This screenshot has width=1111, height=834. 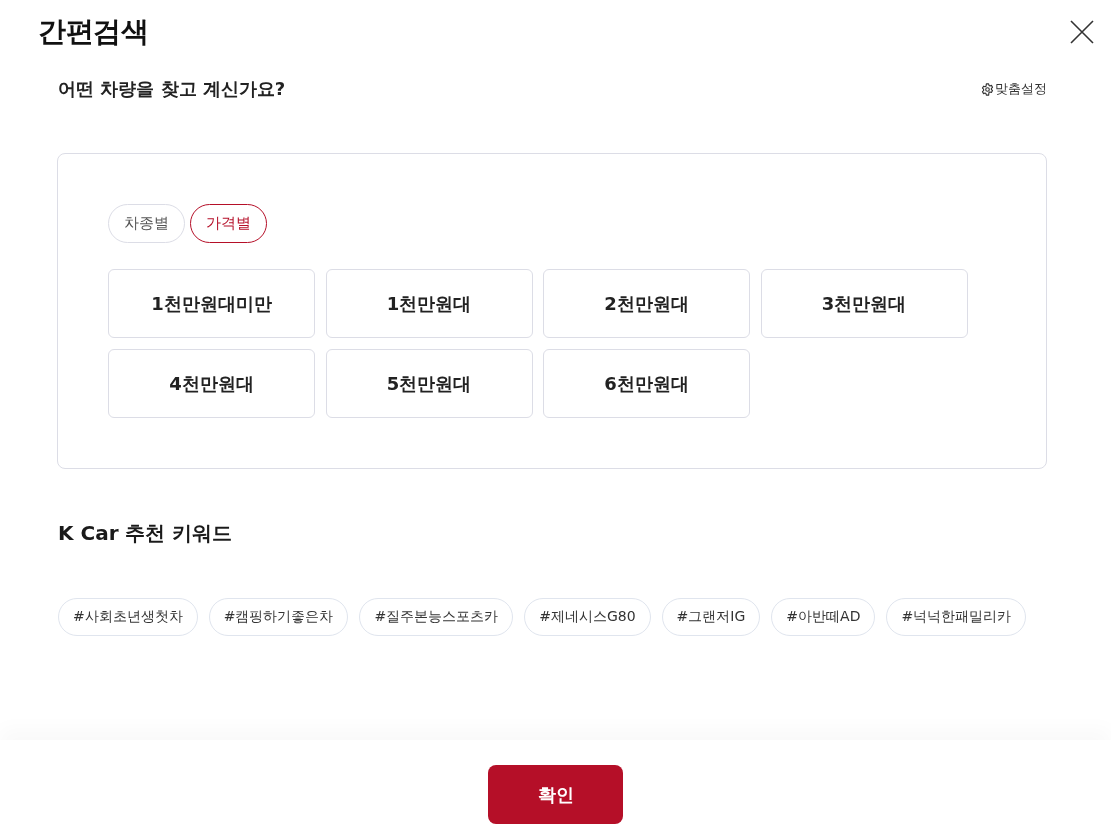 I want to click on question-heading: 어떤 차량을 찾고 계신가요?, so click(x=172, y=89).